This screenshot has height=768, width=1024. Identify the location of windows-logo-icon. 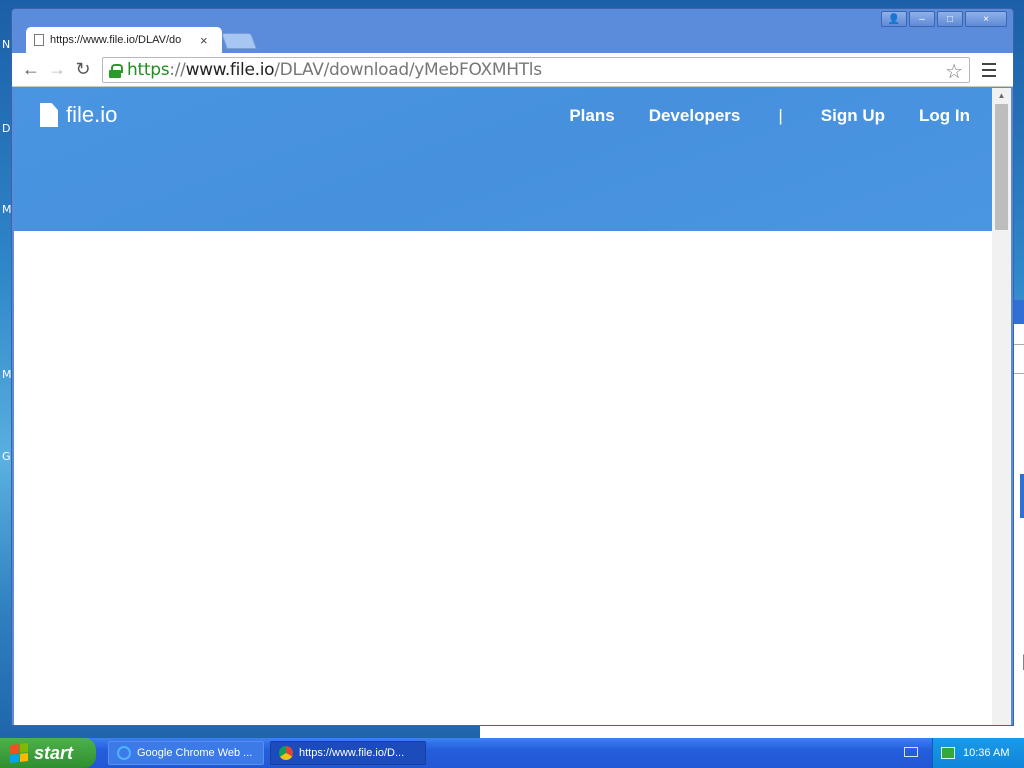
(19, 753).